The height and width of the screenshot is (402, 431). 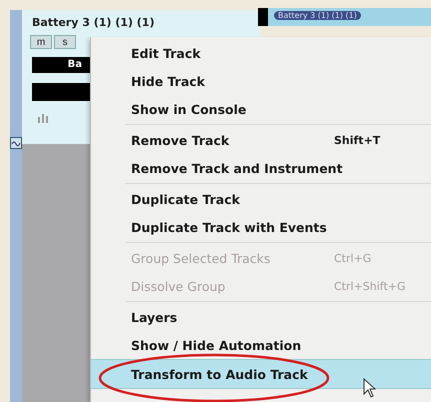 What do you see at coordinates (261, 227) in the screenshot?
I see `menu-item: Duplicate Track with Events` at bounding box center [261, 227].